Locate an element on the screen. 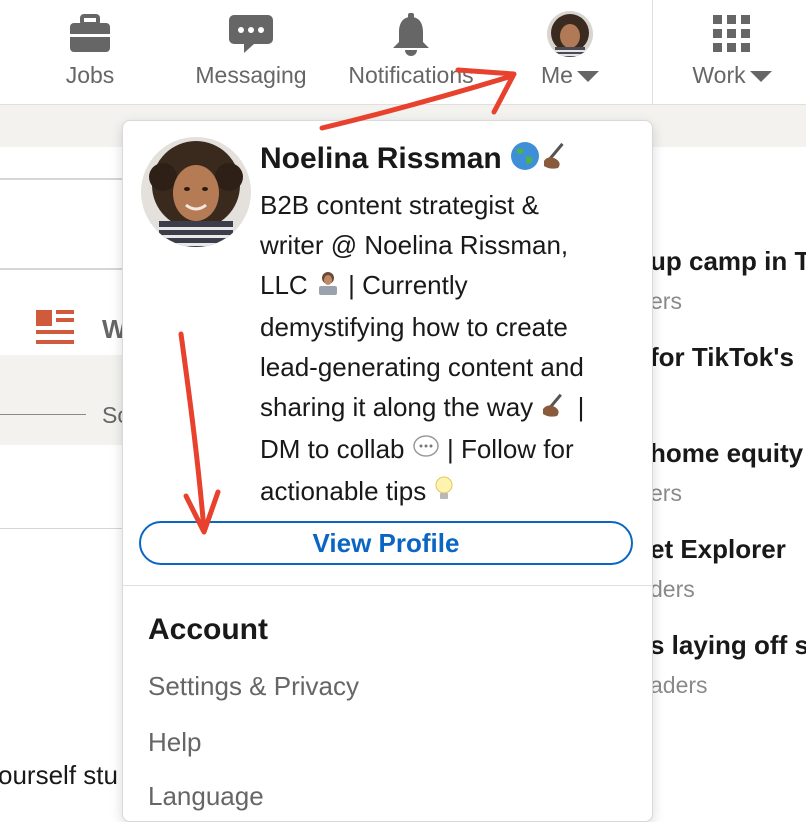 This screenshot has height=822, width=806. news-title: for TikTok's is located at coordinates (722, 357).